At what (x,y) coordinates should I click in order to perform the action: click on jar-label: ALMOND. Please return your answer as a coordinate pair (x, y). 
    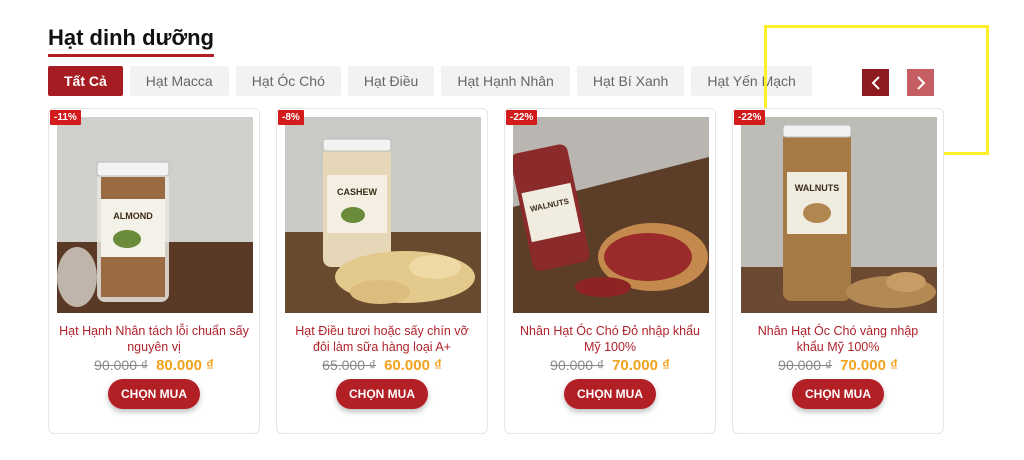
    Looking at the image, I should click on (133, 216).